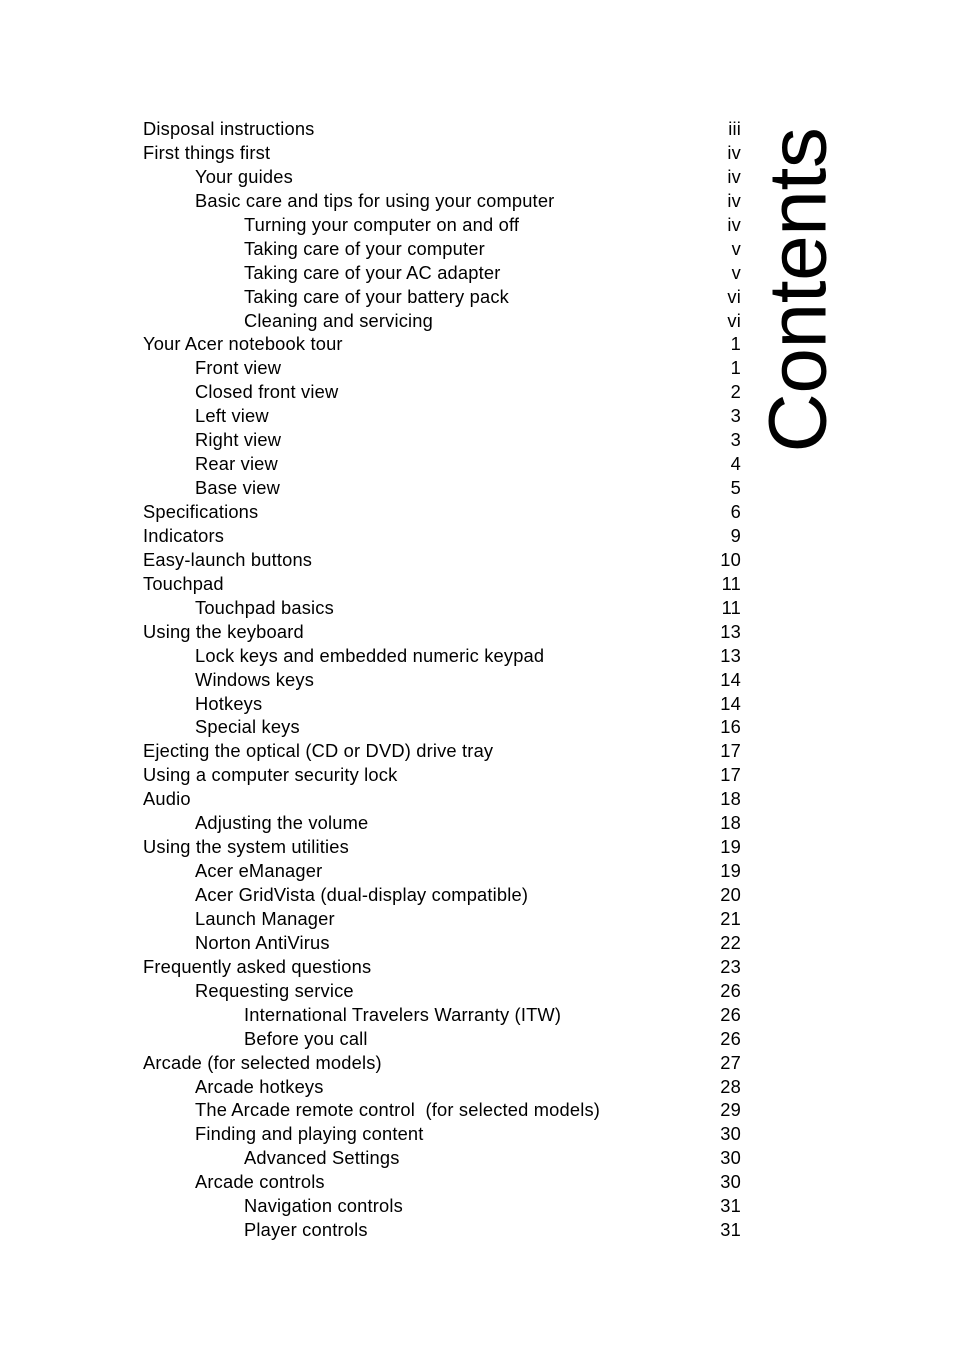 The height and width of the screenshot is (1369, 954). Describe the element at coordinates (265, 918) in the screenshot. I see `toc-entry-title: Launch Manager` at that location.